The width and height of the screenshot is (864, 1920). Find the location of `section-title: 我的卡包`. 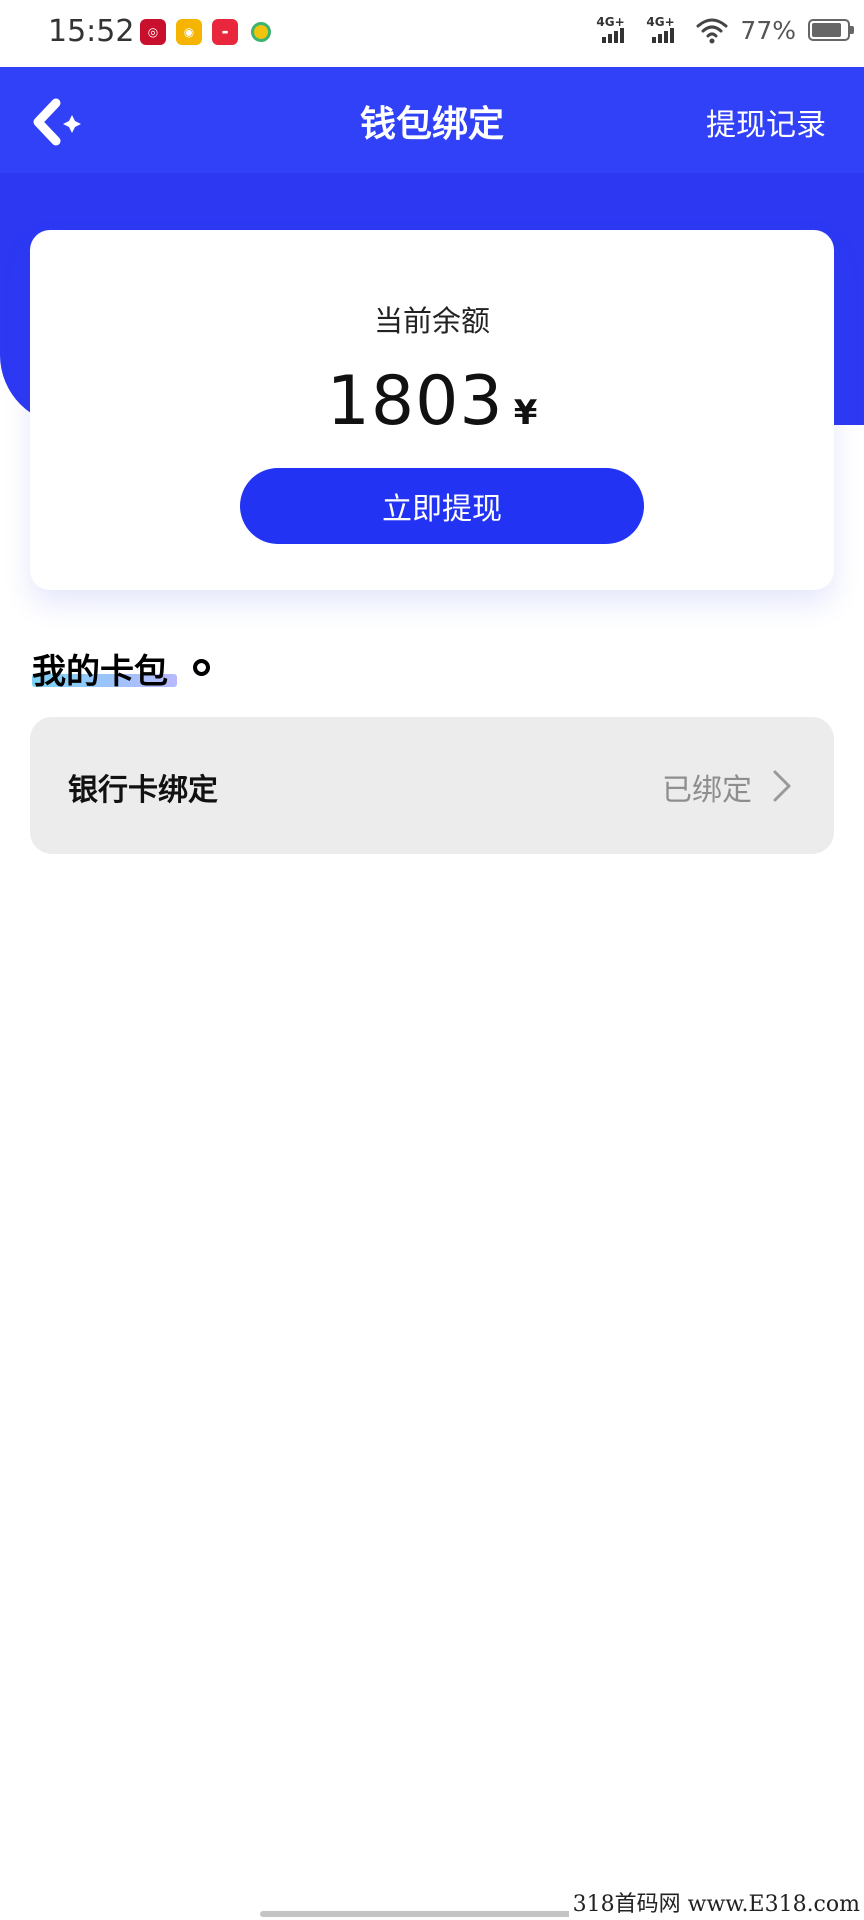

section-title: 我的卡包 is located at coordinates (100, 668).